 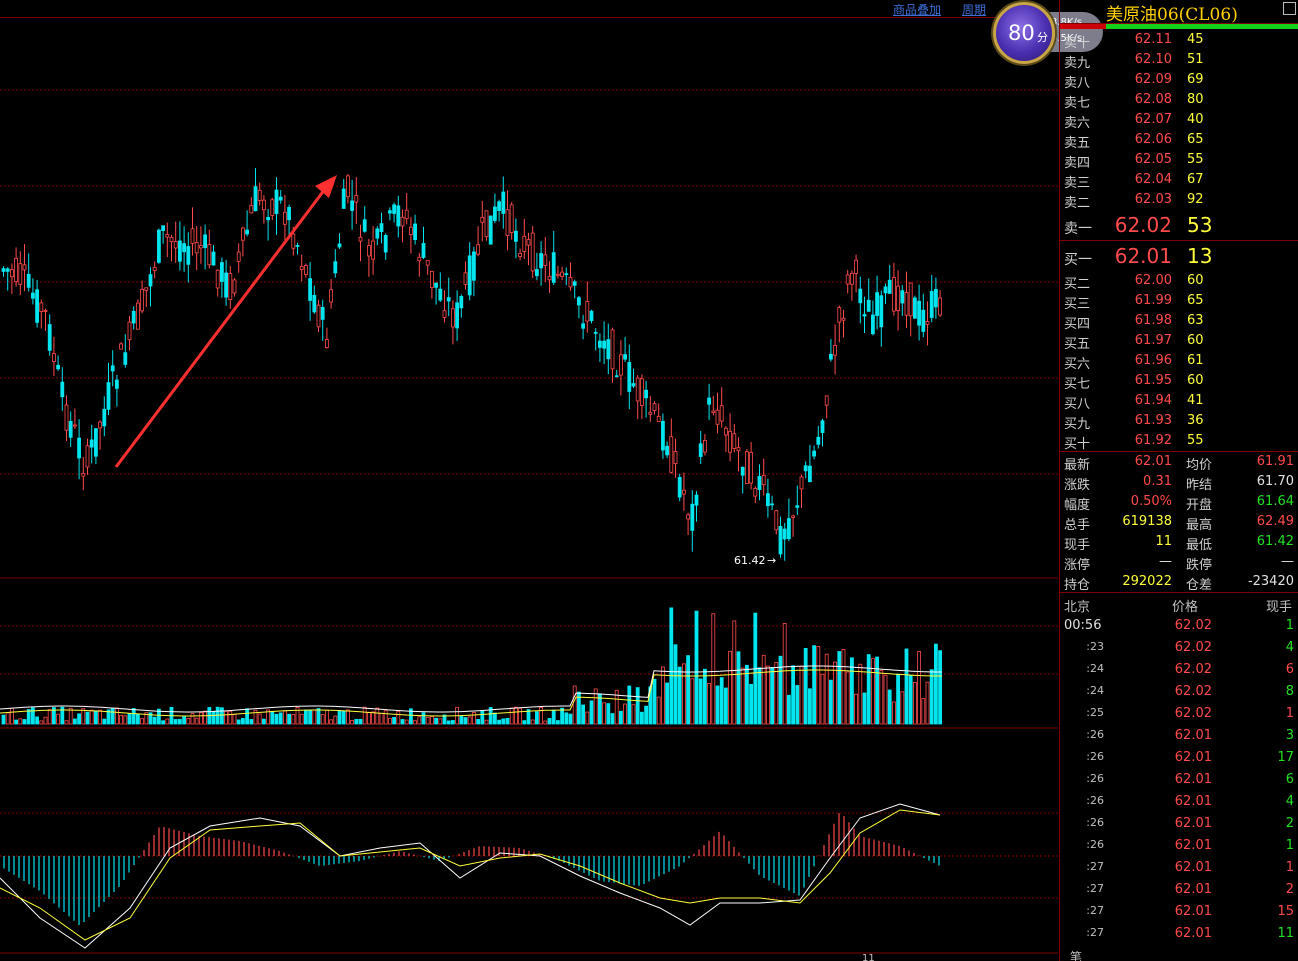 I want to click on order-level-label: 卖四, so click(x=1077, y=163).